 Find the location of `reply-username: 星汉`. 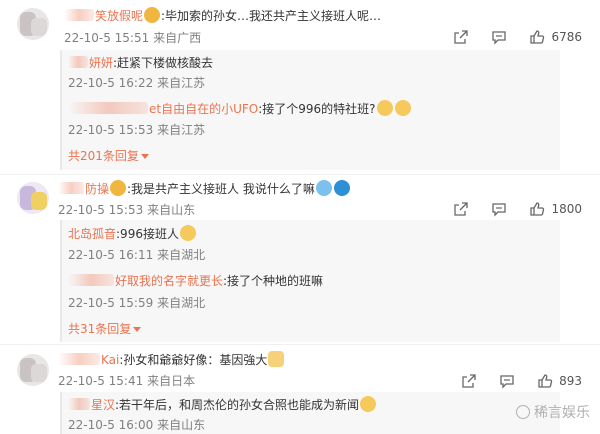

reply-username: 星汉 is located at coordinates (91, 405).